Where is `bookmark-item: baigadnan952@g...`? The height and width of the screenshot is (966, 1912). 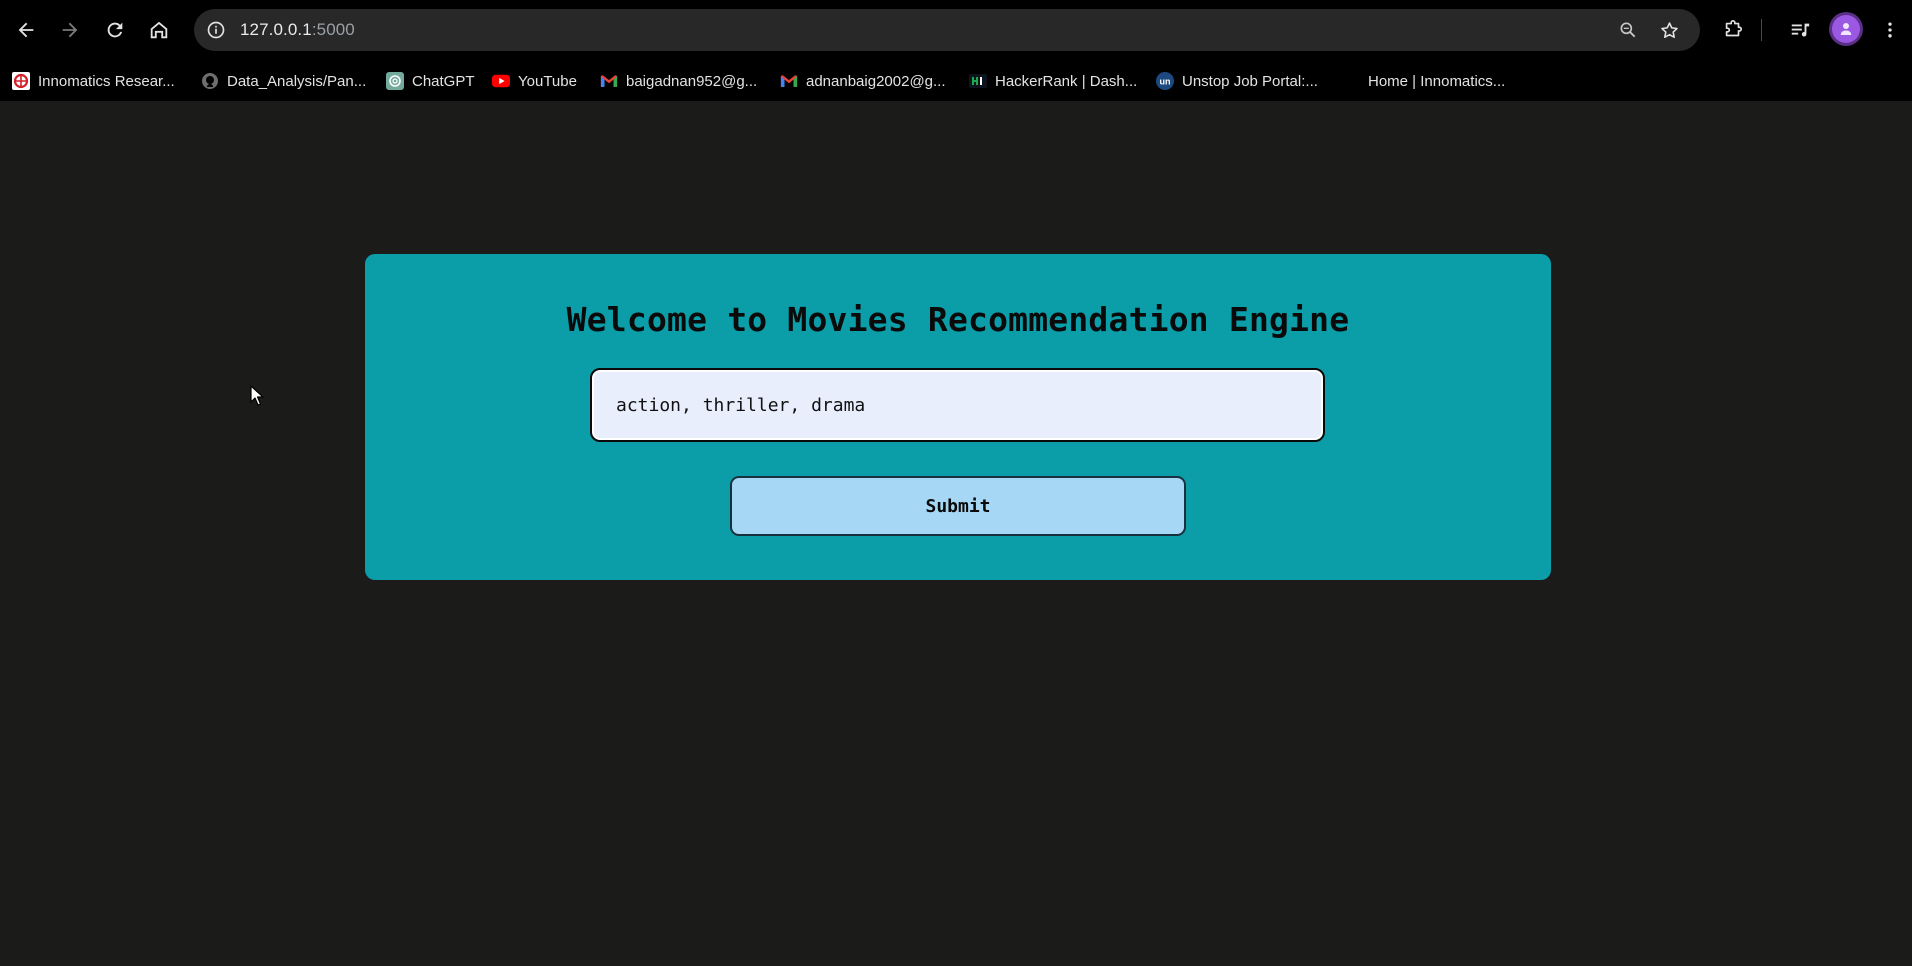 bookmark-item: baigadnan952@g... is located at coordinates (678, 81).